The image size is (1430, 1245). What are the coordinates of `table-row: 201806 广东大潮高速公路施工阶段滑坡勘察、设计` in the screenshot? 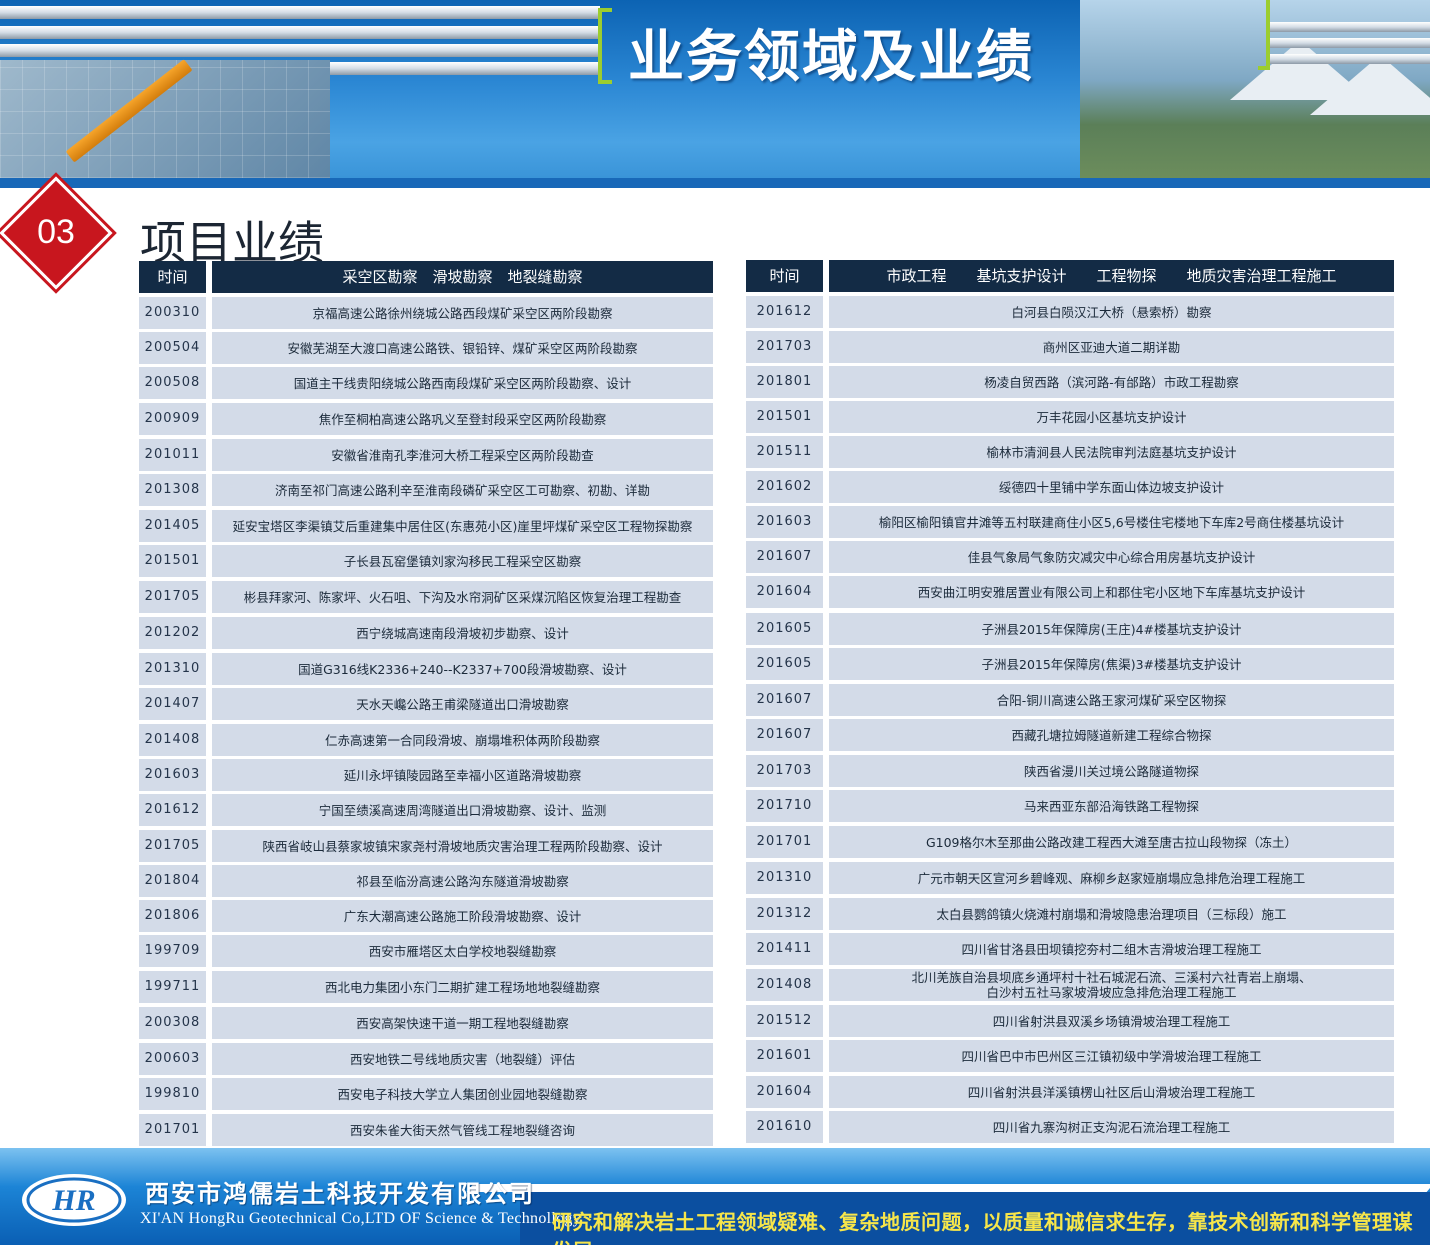 It's located at (426, 916).